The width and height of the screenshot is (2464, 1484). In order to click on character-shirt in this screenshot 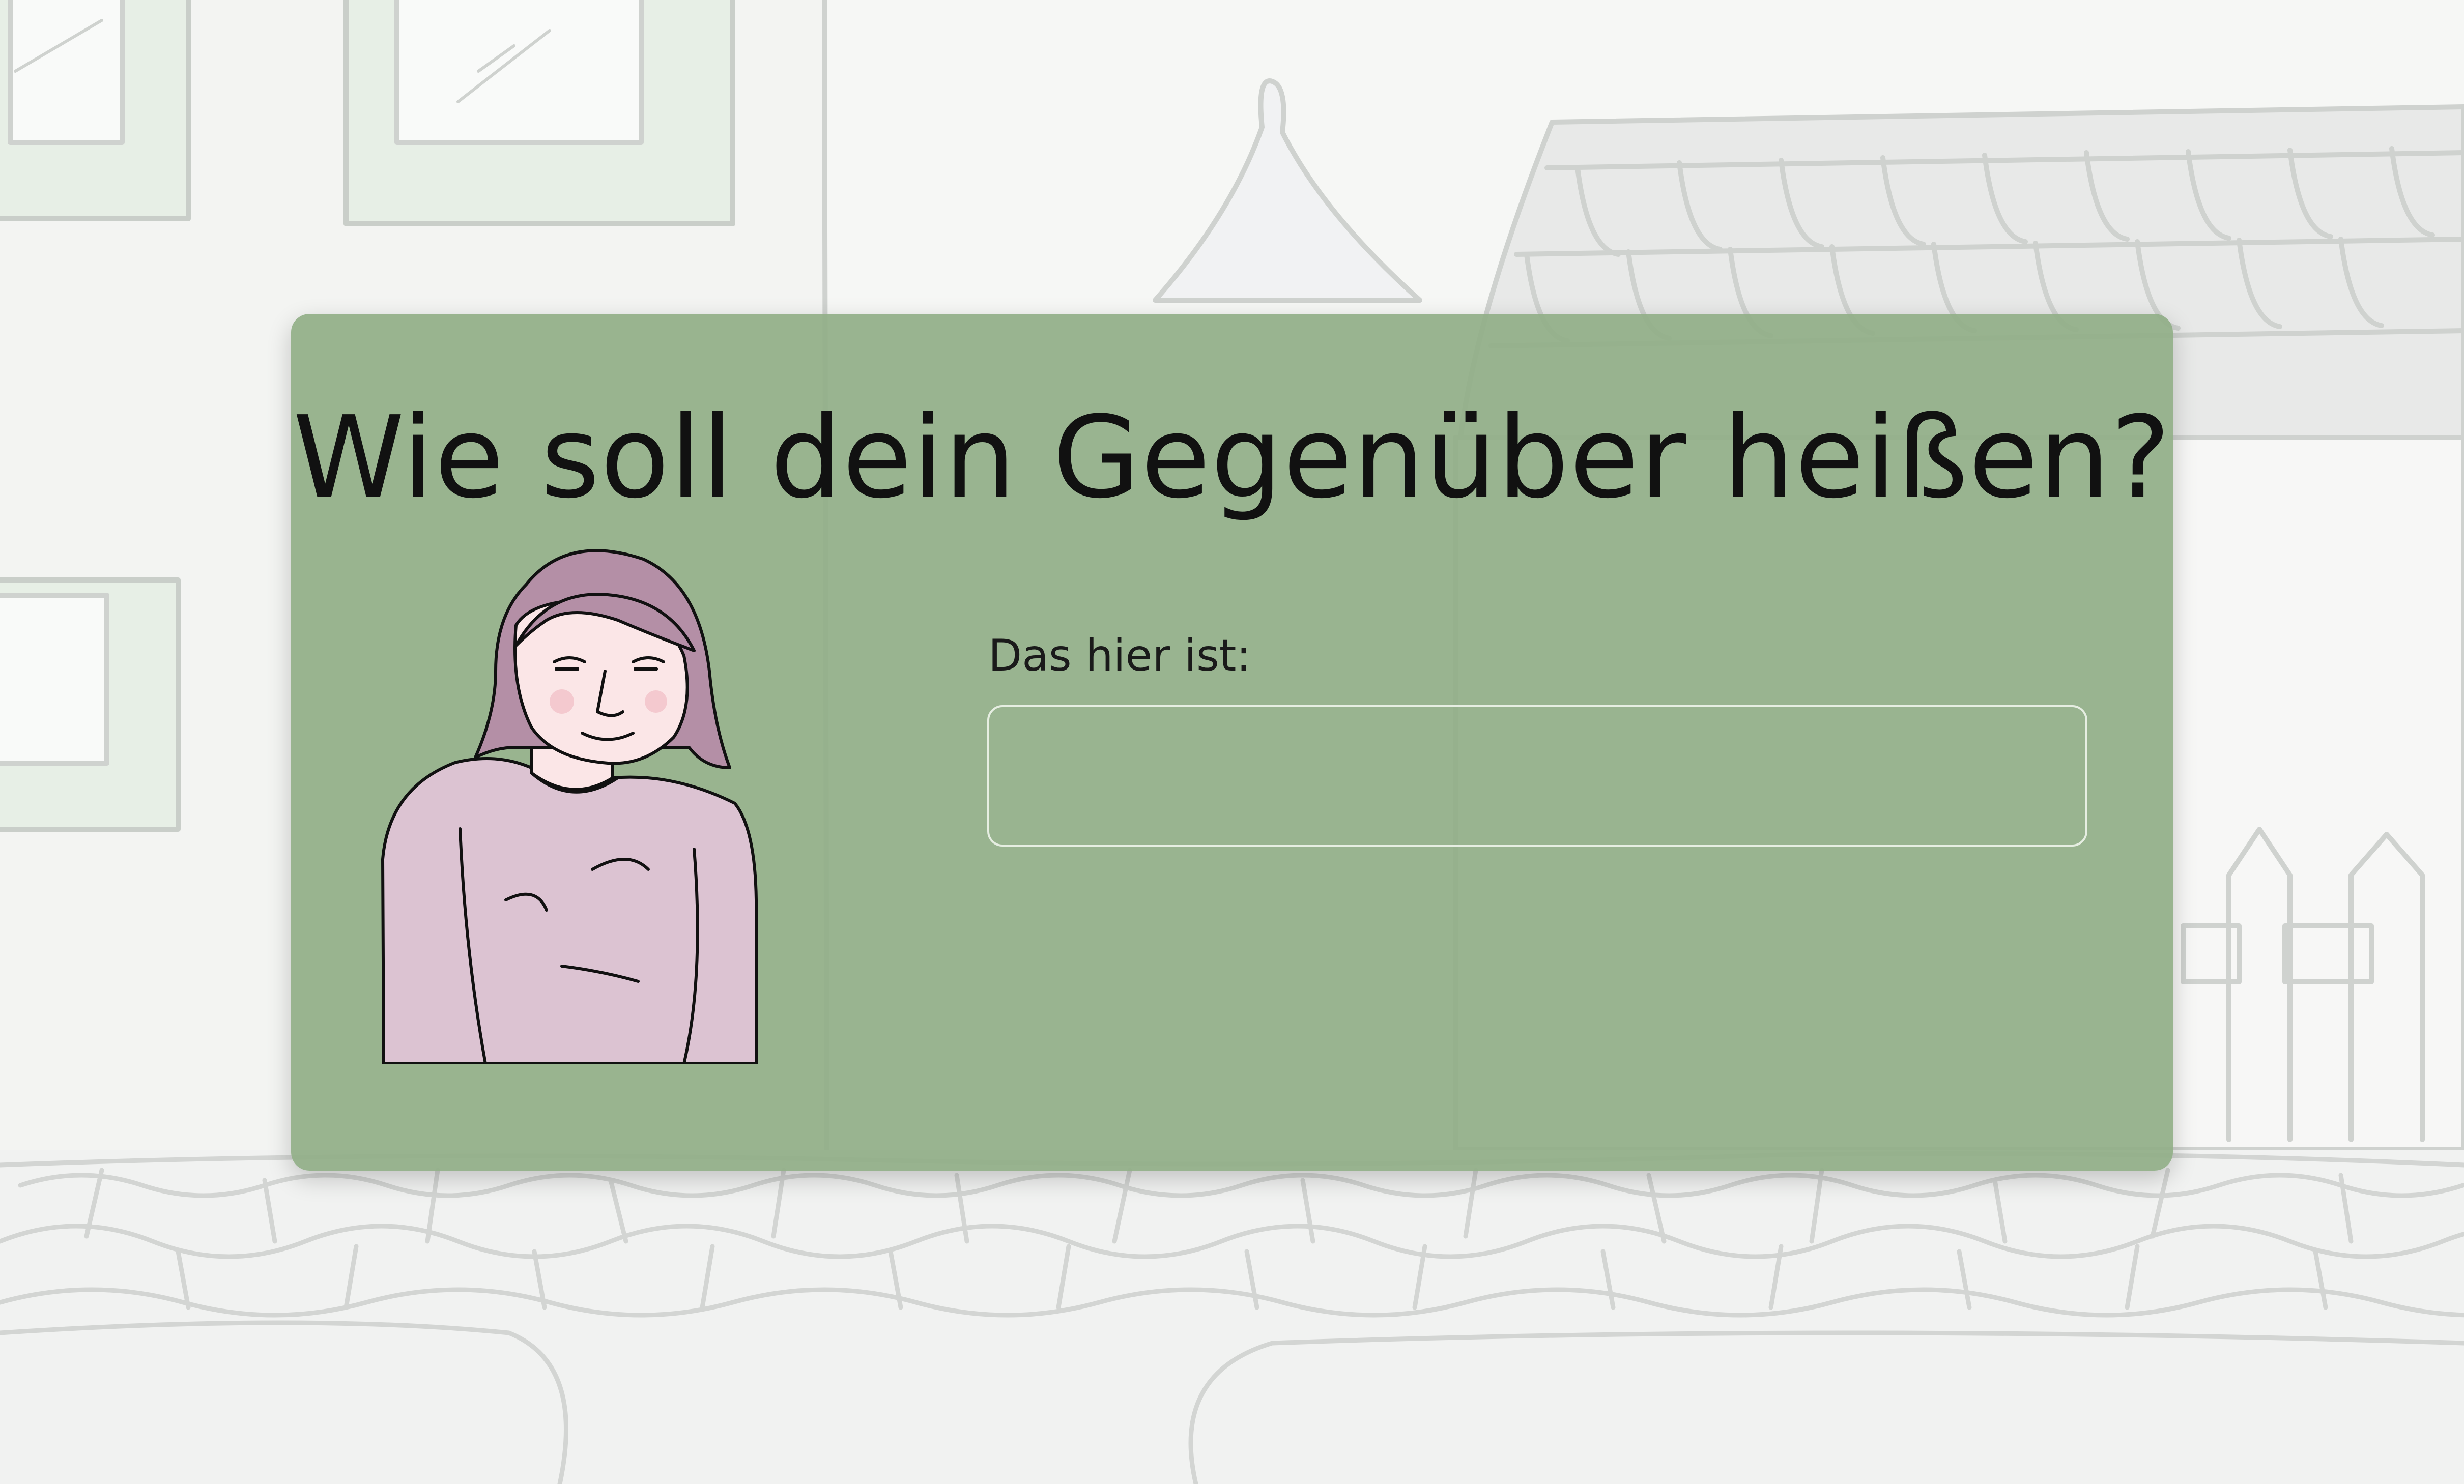, I will do `click(569, 910)`.